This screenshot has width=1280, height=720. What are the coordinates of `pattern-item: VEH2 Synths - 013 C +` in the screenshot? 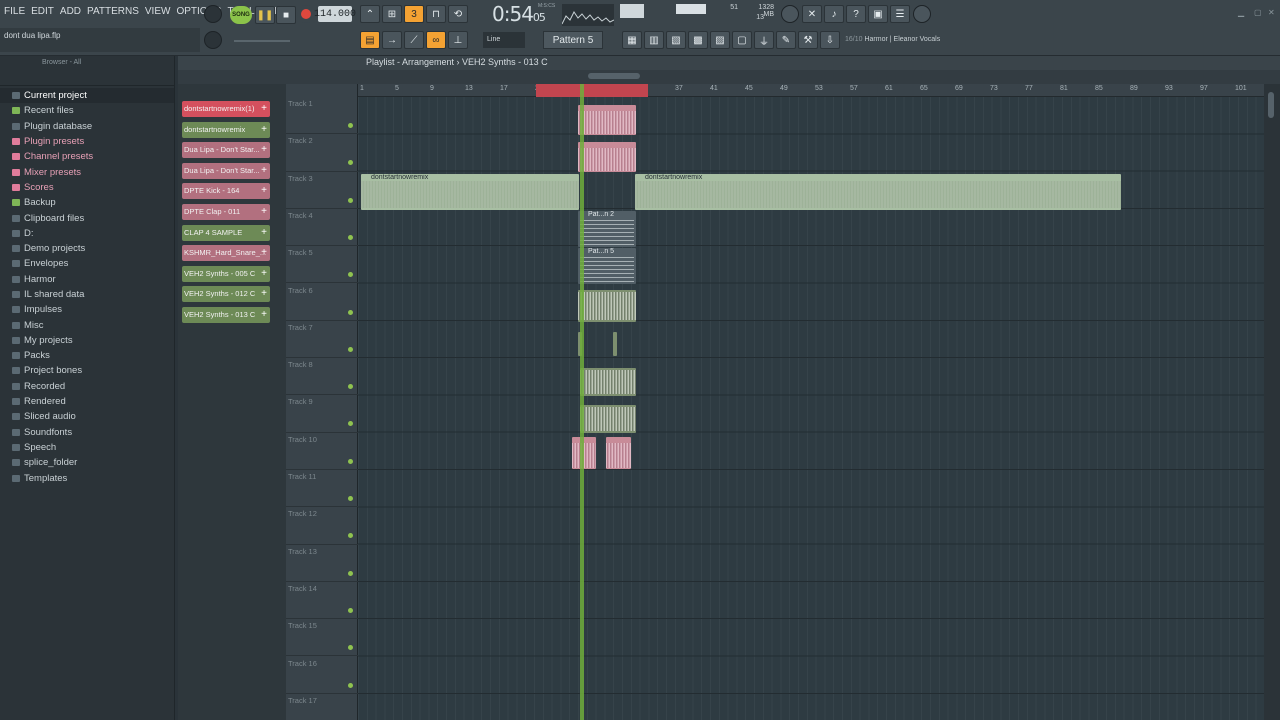 It's located at (226, 315).